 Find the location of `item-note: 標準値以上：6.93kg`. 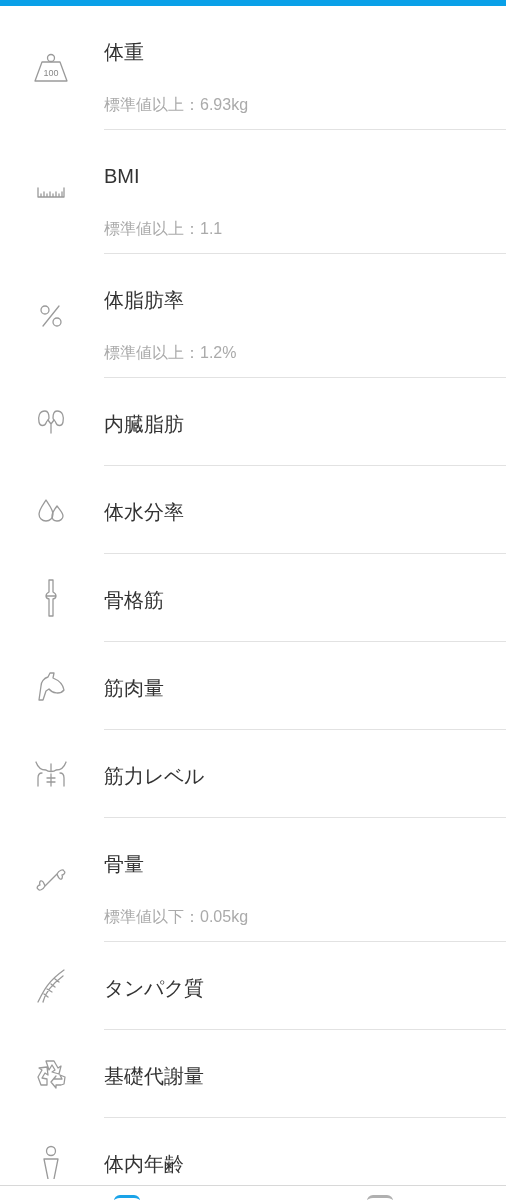

item-note: 標準値以上：6.93kg is located at coordinates (176, 105).